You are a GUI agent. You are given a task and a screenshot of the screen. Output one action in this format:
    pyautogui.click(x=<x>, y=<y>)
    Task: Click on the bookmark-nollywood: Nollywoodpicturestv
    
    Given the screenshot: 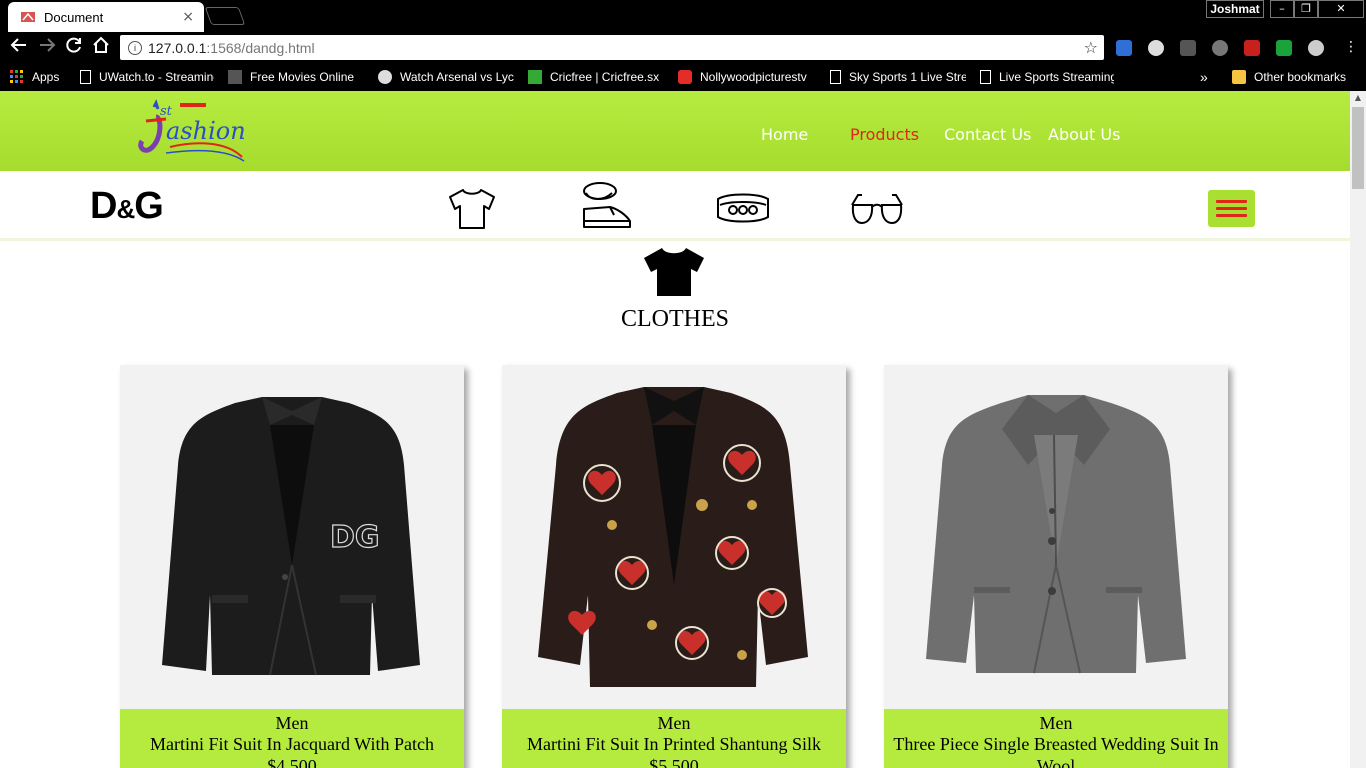 What is the action you would take?
    pyautogui.click(x=747, y=77)
    